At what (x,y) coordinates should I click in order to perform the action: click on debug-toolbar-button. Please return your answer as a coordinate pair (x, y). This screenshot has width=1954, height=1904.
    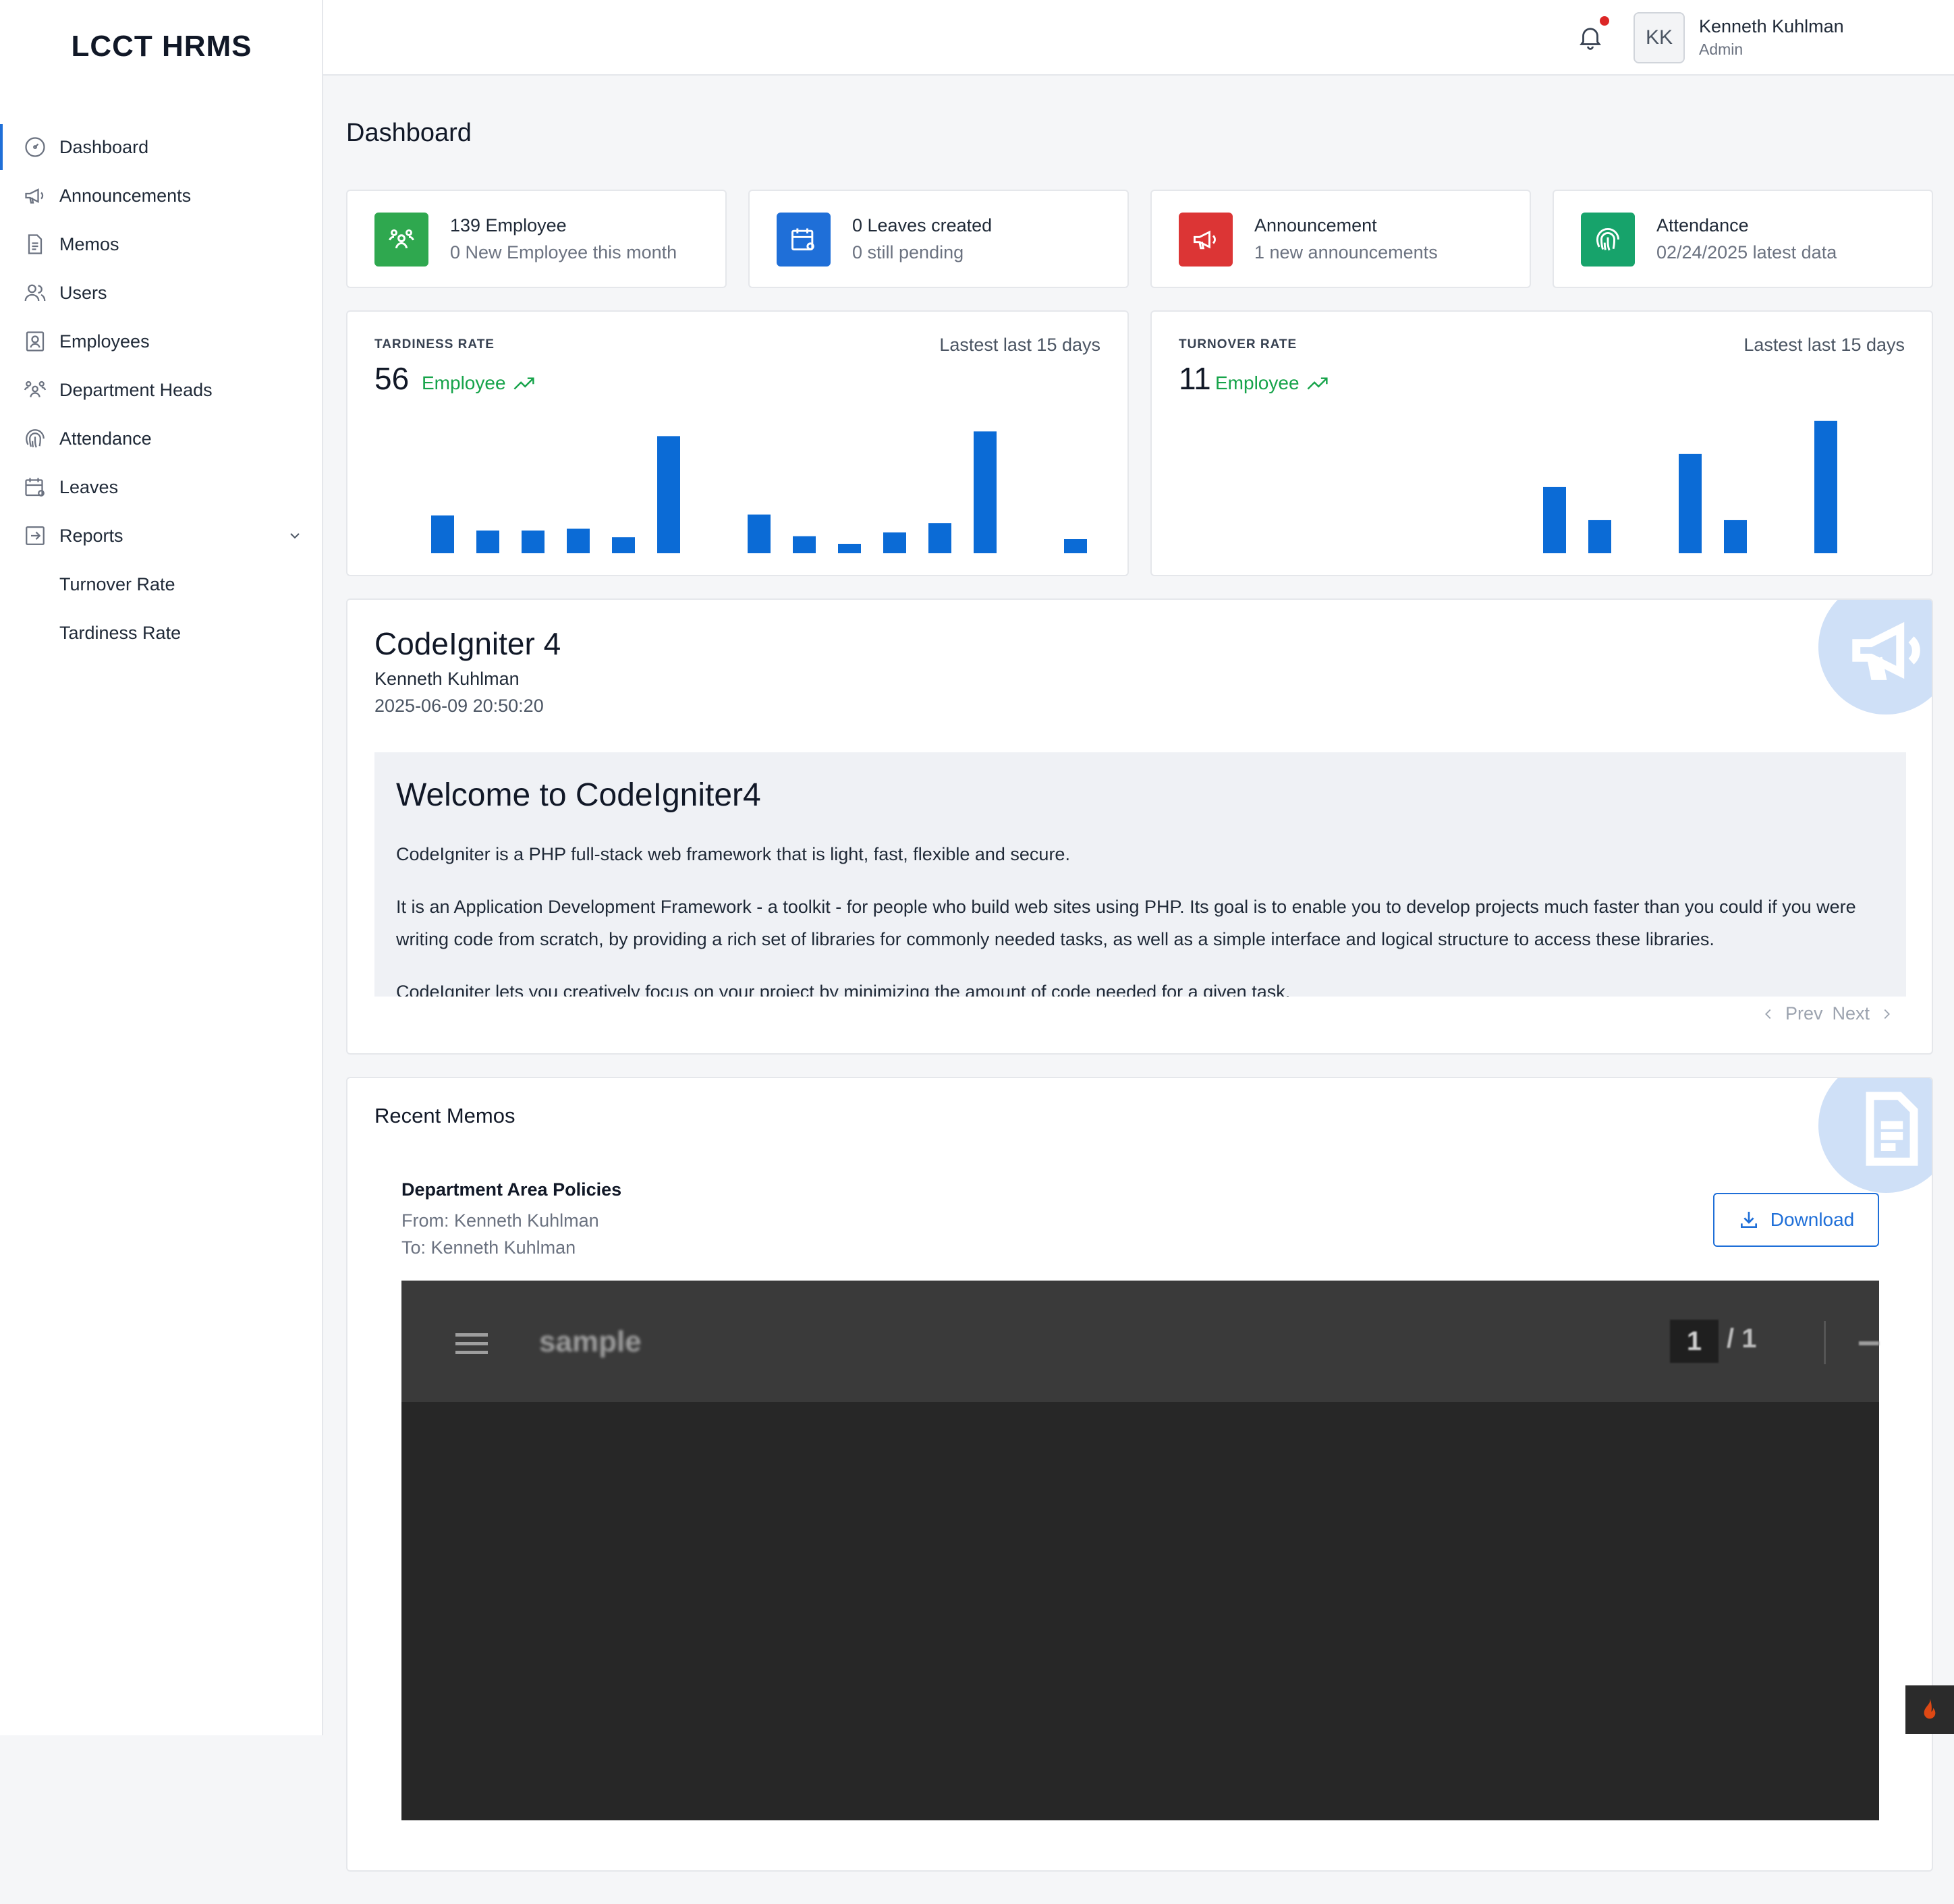
    Looking at the image, I should click on (1929, 1709).